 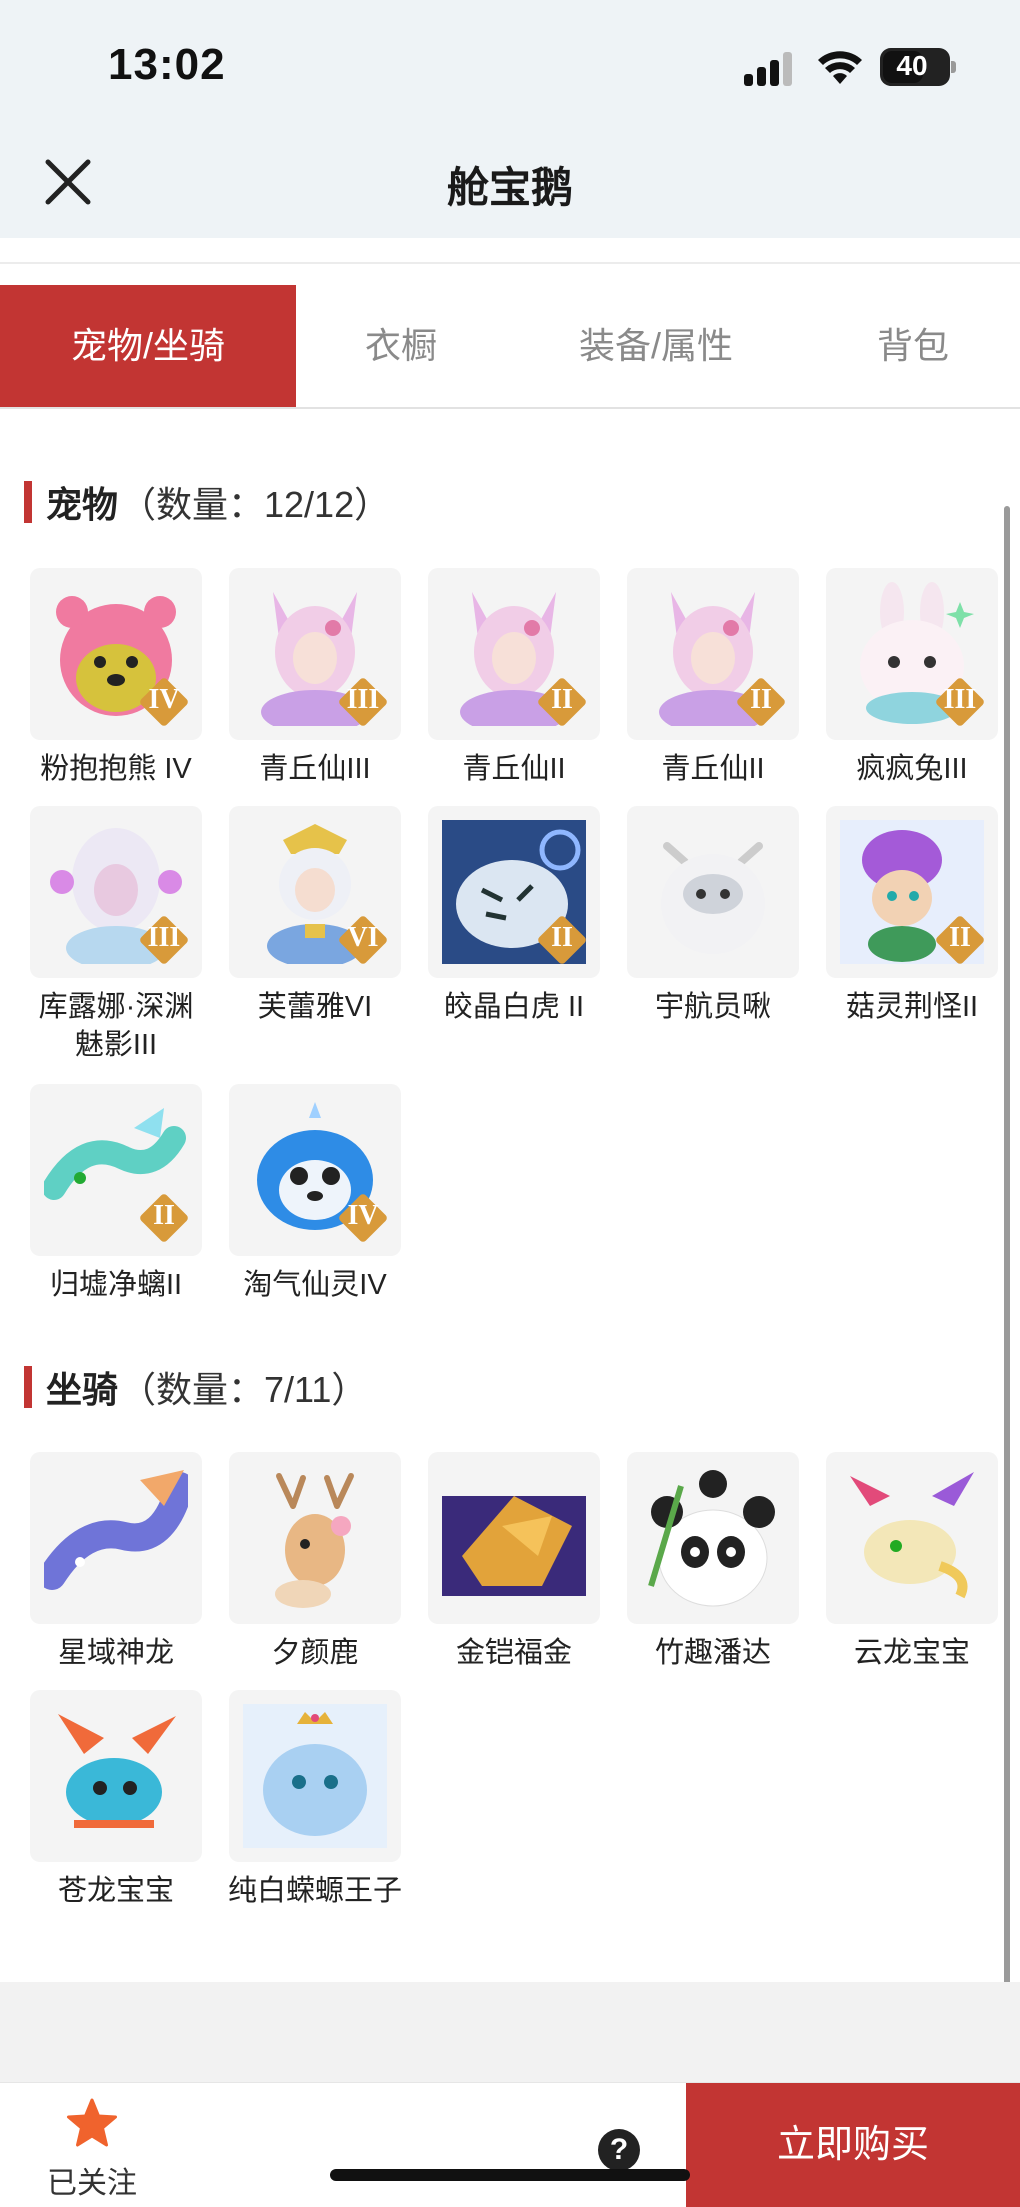 I want to click on battery-icon: 40, so click(x=918, y=67).